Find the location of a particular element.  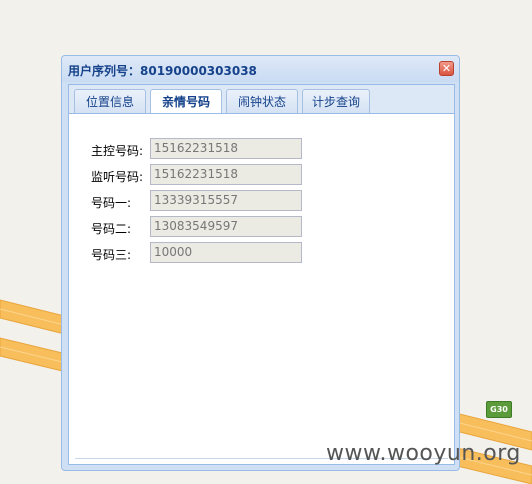

number-three-label: 号码三: is located at coordinates (111, 255).